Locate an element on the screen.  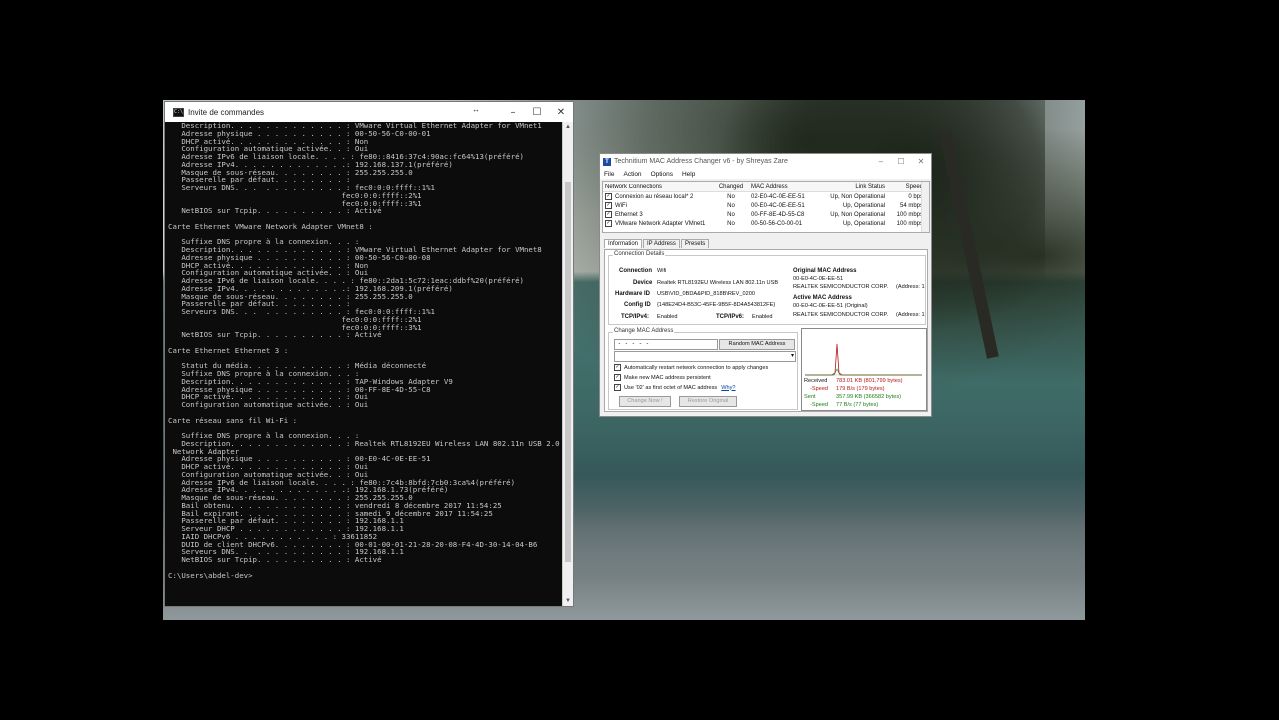
active-vendor: REALTEK SEMICONDUCTOR CORP. is located at coordinates (841, 315).